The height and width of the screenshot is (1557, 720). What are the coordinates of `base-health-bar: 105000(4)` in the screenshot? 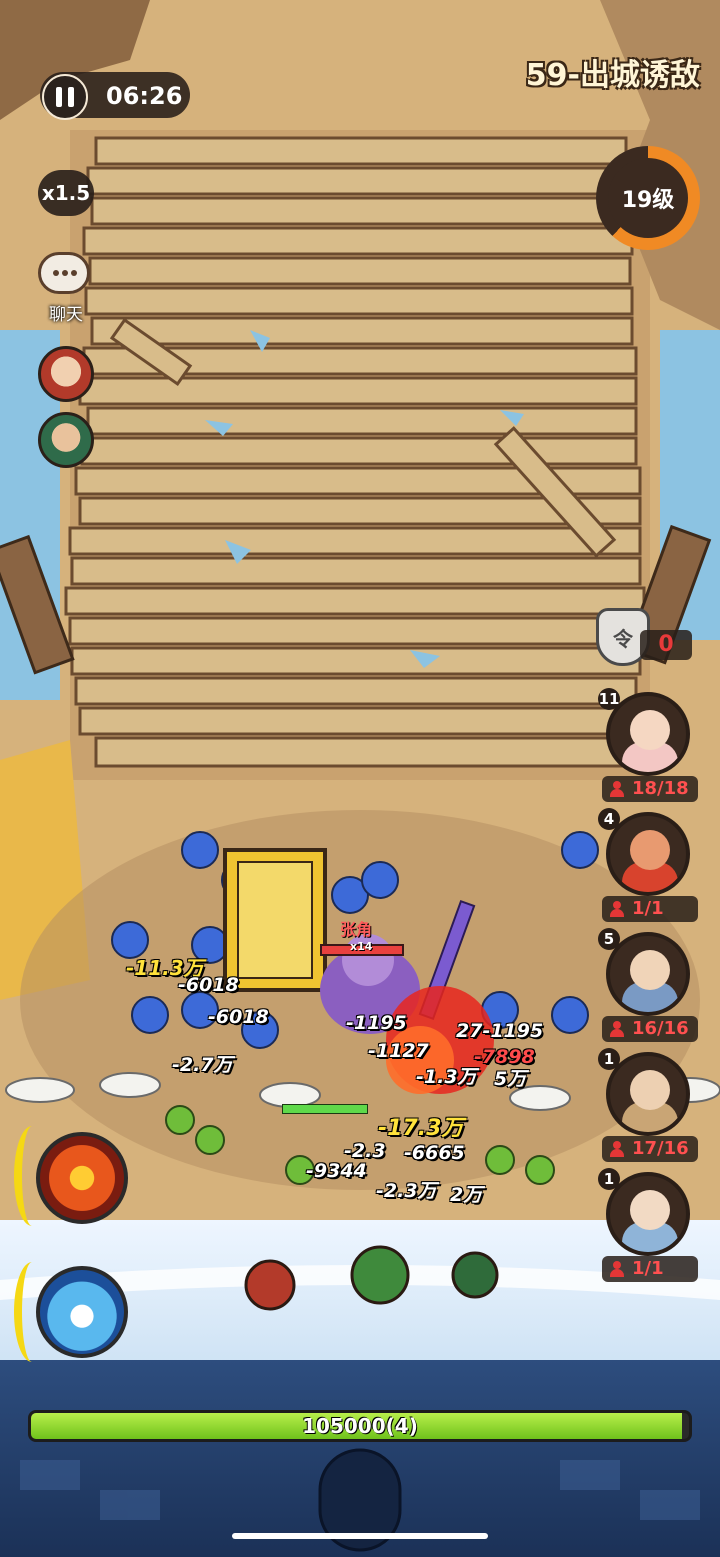 It's located at (360, 1426).